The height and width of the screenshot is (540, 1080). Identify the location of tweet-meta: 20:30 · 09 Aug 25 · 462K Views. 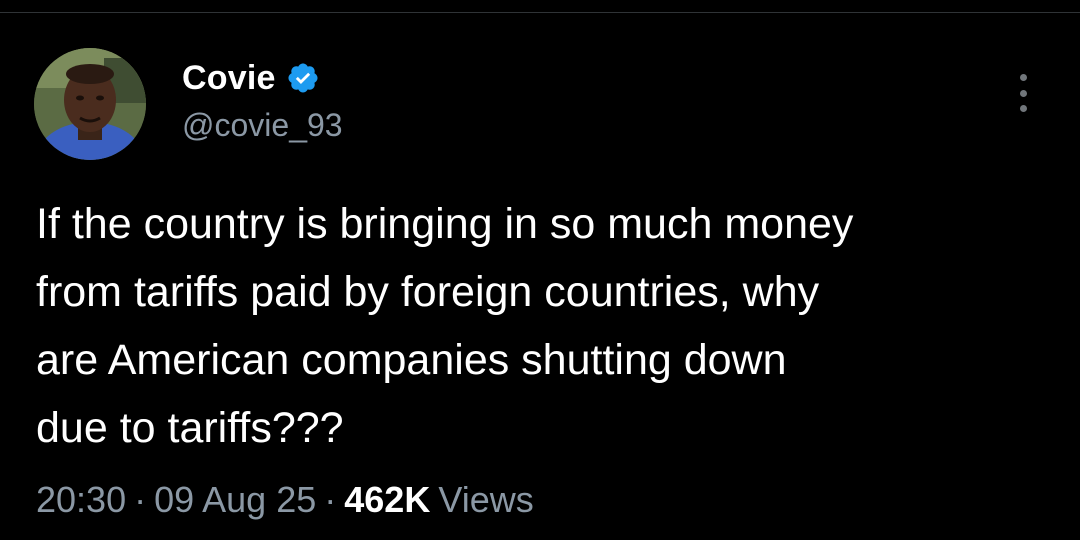
(285, 500).